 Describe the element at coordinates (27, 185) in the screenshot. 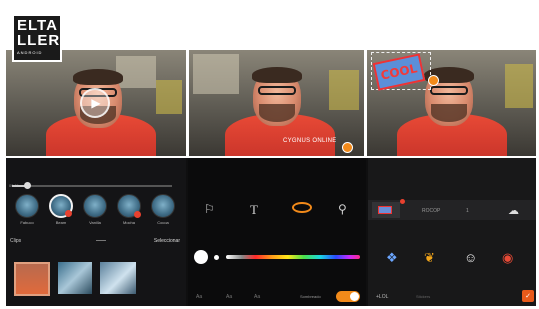

I see `timeline-knob` at that location.